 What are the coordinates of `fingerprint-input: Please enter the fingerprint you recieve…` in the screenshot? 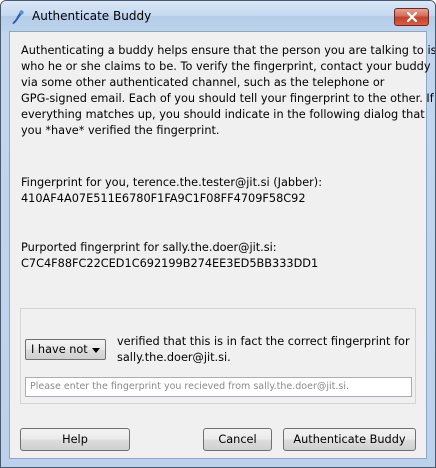 It's located at (218, 387).